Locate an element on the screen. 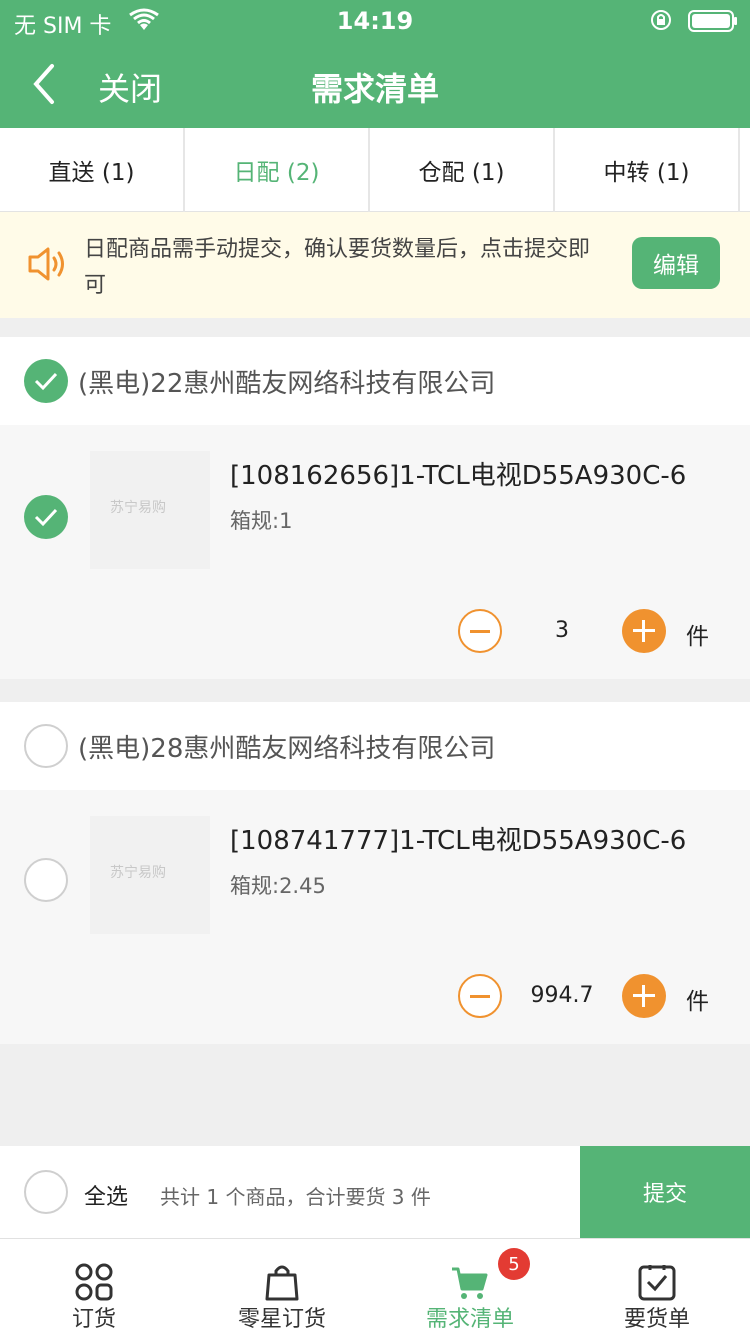  tabbar-label: 零星订货 is located at coordinates (281, 1319).